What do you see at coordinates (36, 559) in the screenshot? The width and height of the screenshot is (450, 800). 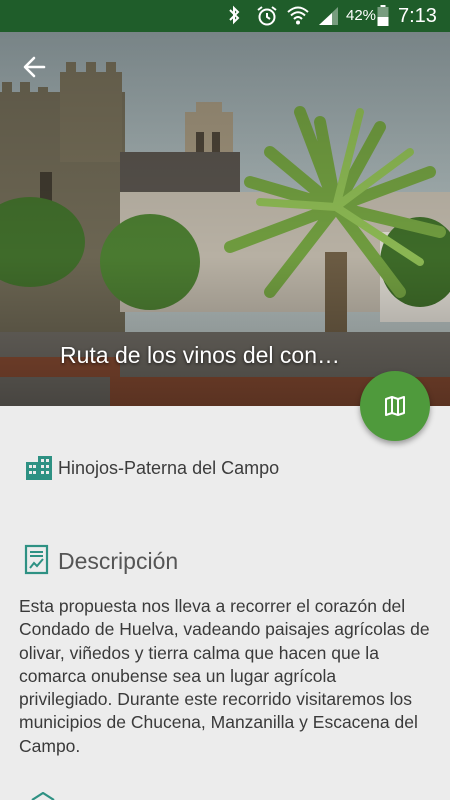 I see `document-chart-icon` at bounding box center [36, 559].